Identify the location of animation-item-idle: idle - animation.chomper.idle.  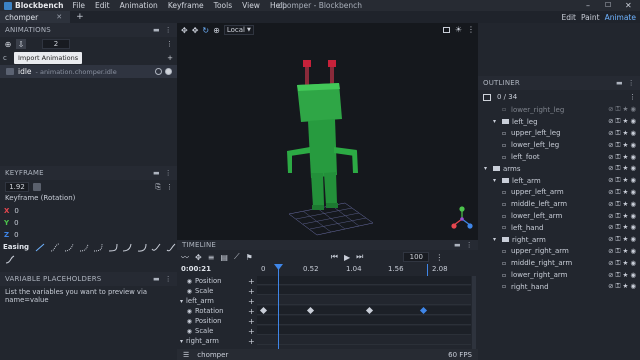
(88, 71).